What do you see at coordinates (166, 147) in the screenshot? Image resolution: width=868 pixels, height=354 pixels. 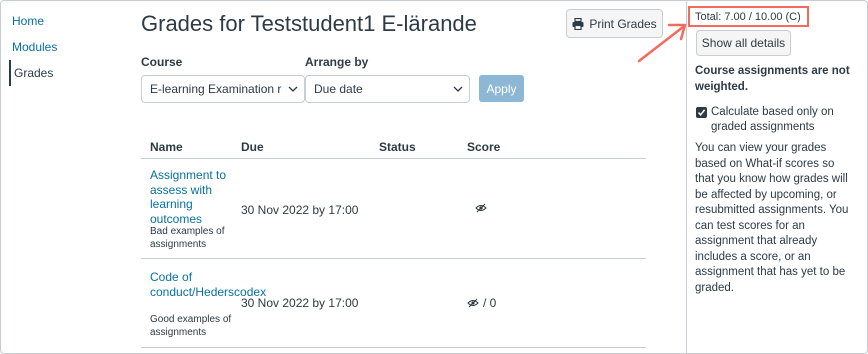 I see `column-header-name: Name` at bounding box center [166, 147].